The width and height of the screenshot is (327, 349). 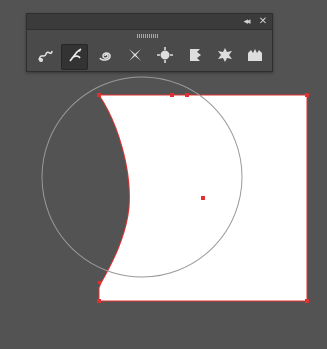 I want to click on pucker-tool, so click(x=134, y=57).